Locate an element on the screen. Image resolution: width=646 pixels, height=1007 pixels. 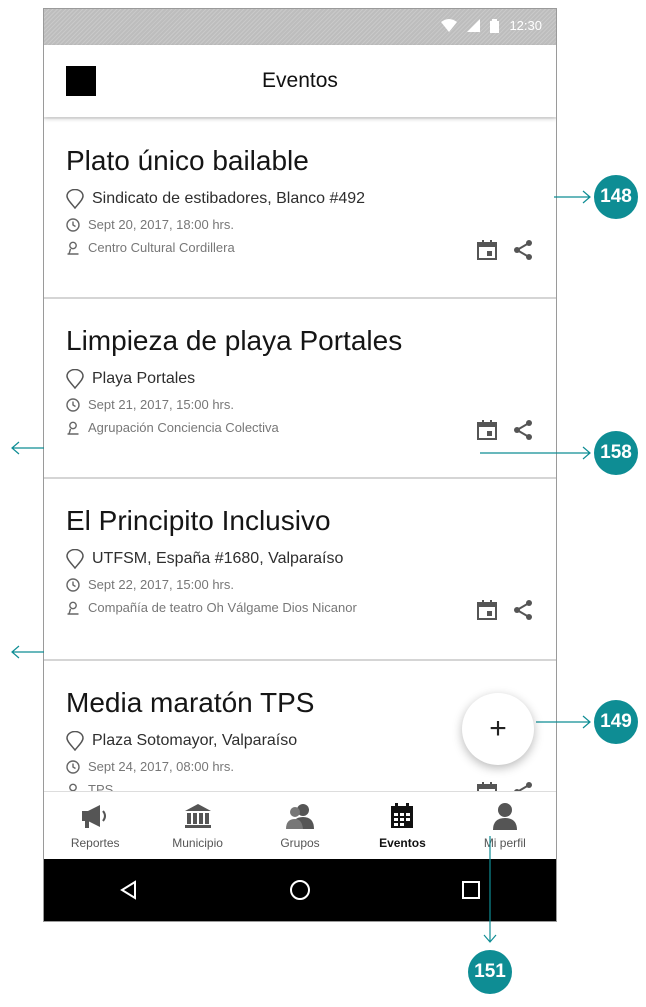
add-event-button: + is located at coordinates (498, 729).